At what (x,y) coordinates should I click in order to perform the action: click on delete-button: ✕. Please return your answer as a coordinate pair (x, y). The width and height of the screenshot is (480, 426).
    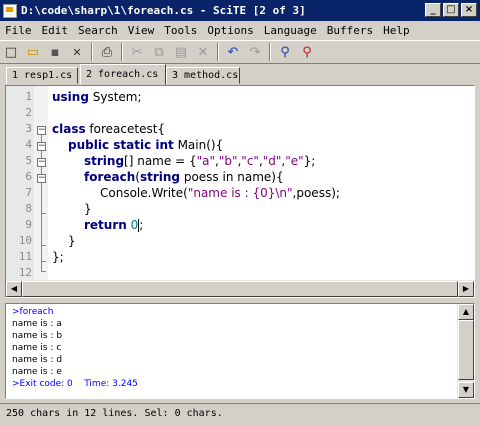
    Looking at the image, I should click on (203, 52).